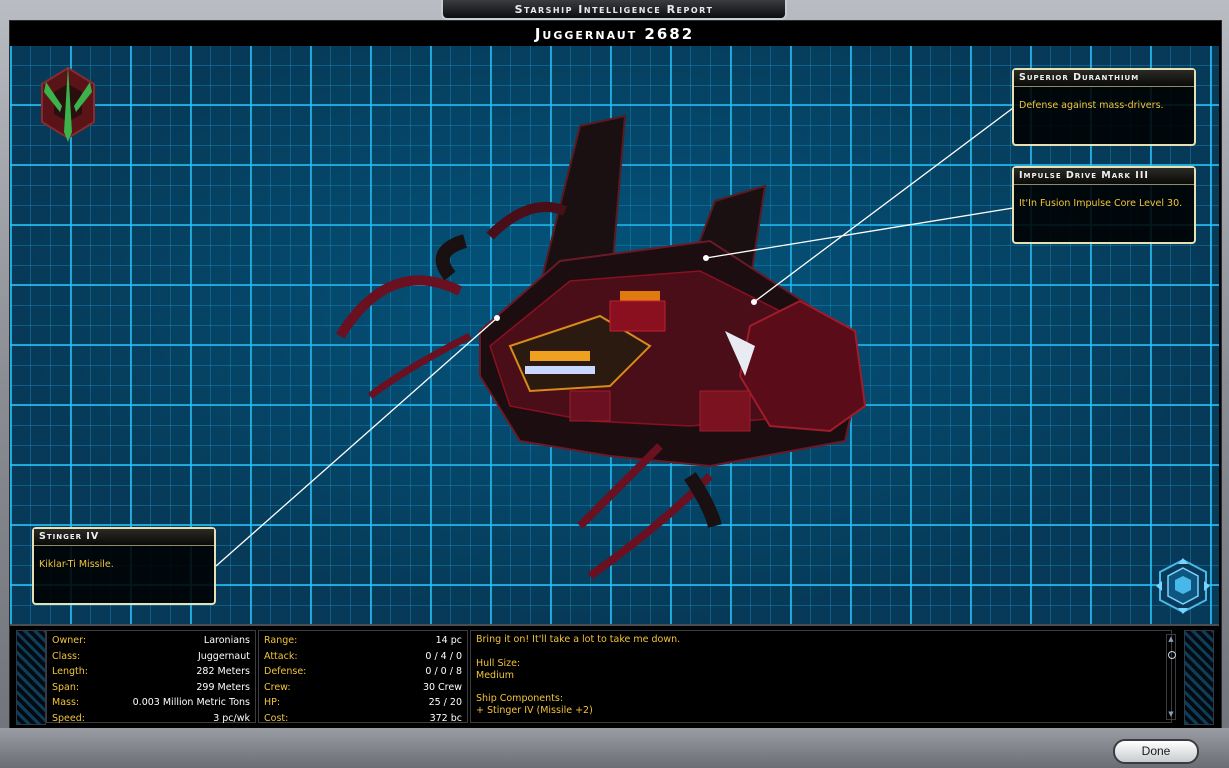 Image resolution: width=1229 pixels, height=768 pixels. Describe the element at coordinates (495, 675) in the screenshot. I see `hull-size-value: Medium` at that location.